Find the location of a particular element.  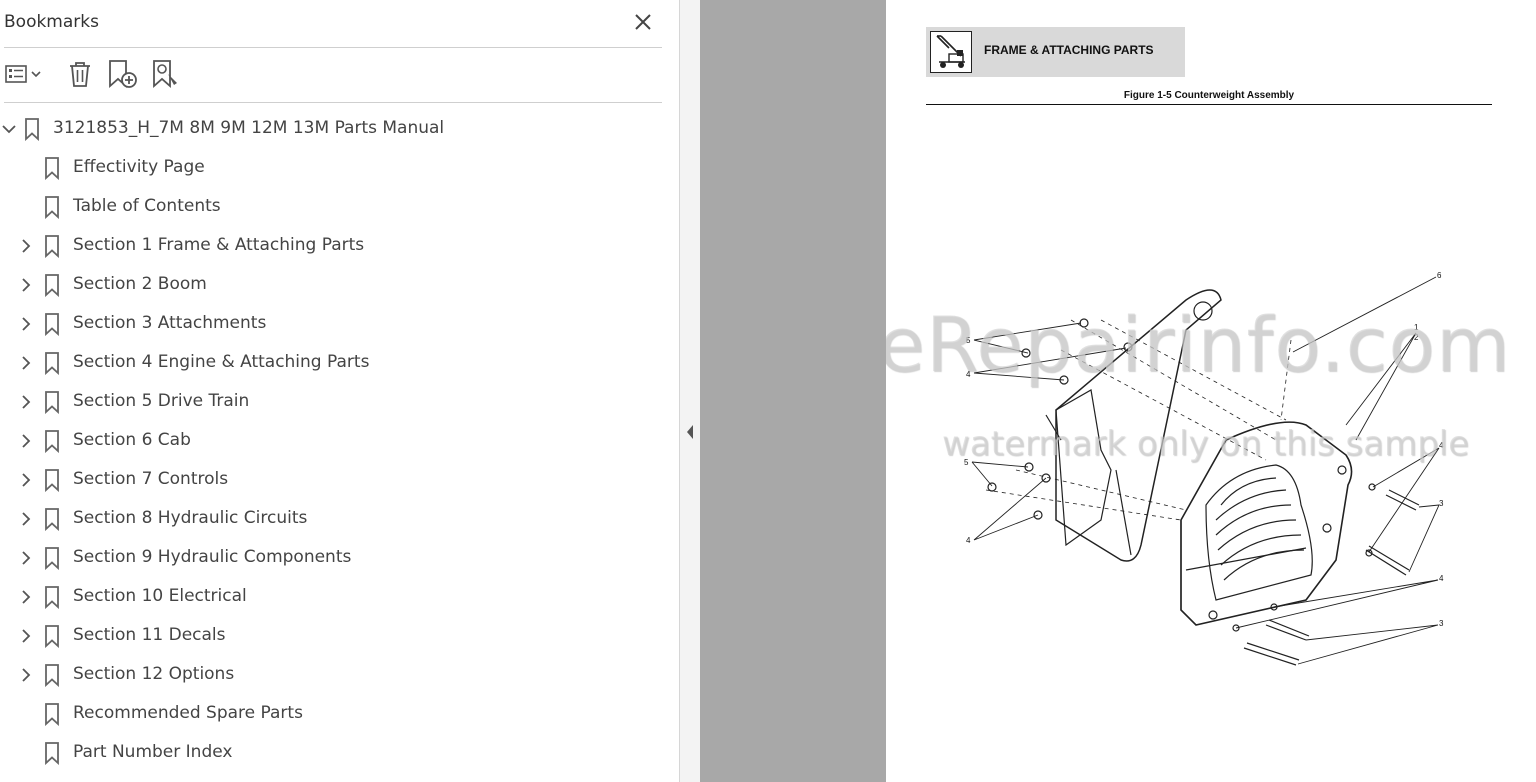

panel-title: Bookmarks is located at coordinates (51, 22).